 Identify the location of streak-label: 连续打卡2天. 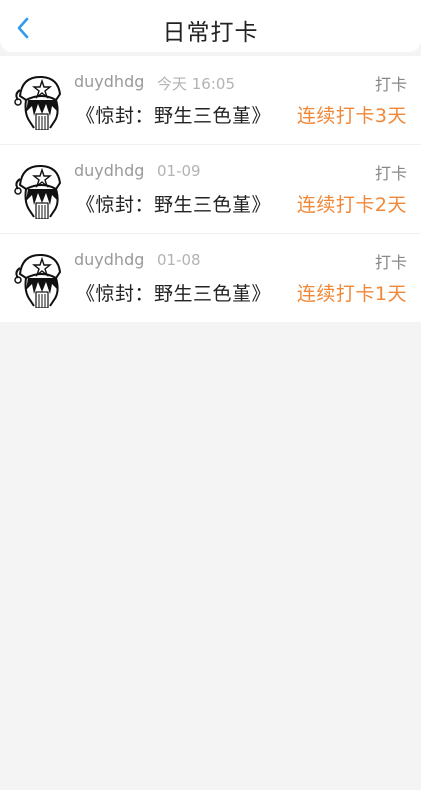
(351, 205).